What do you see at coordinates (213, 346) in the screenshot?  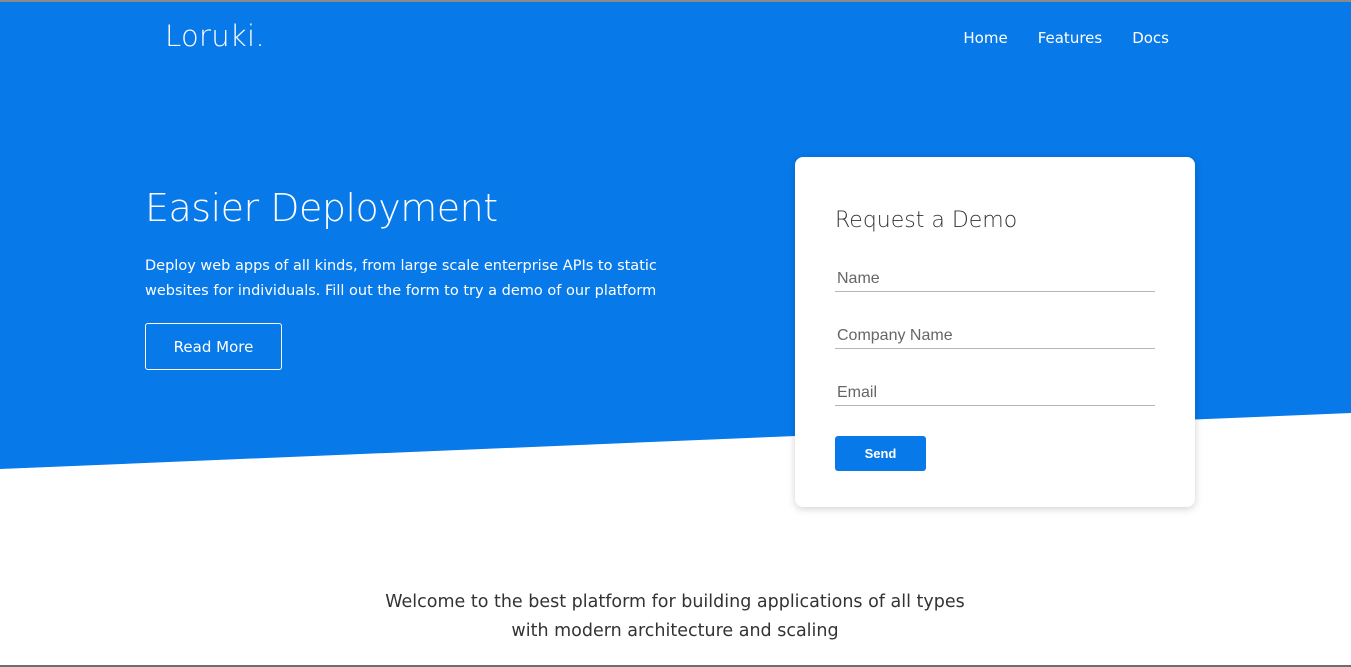 I see `read-more-button: Read More` at bounding box center [213, 346].